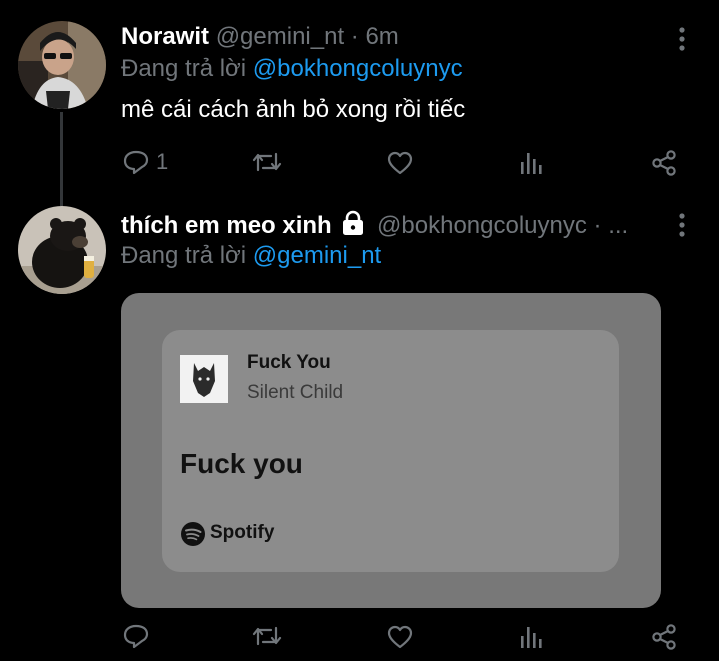  Describe the element at coordinates (295, 392) in the screenshot. I see `song-artist: Silent Child` at that location.